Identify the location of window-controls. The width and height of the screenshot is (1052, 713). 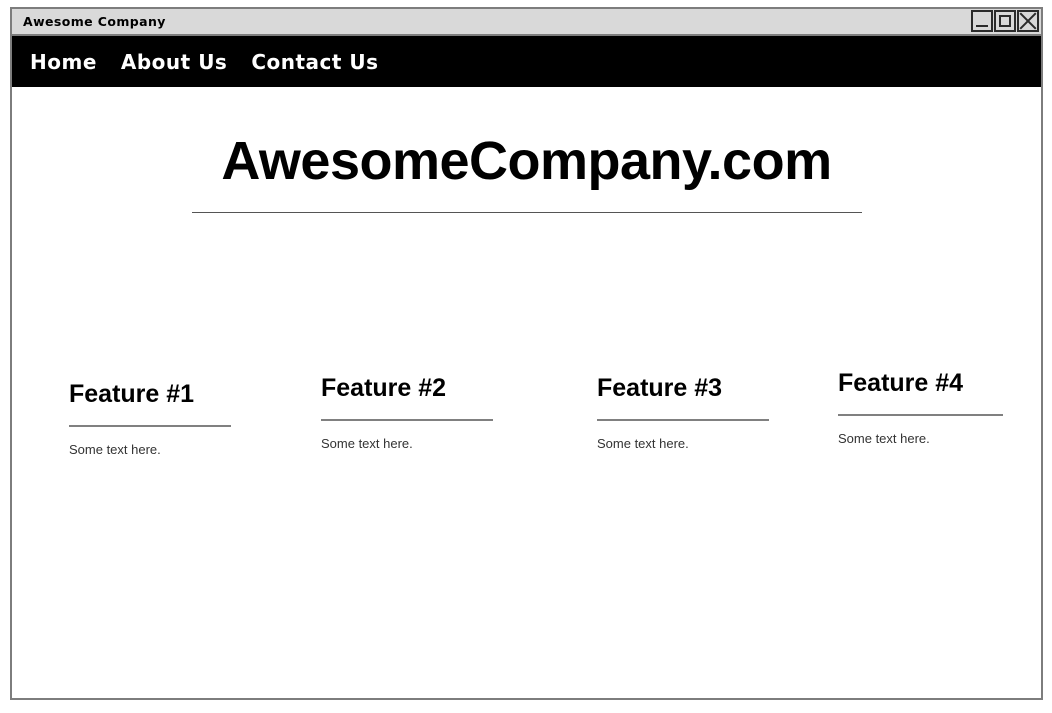
(1005, 21).